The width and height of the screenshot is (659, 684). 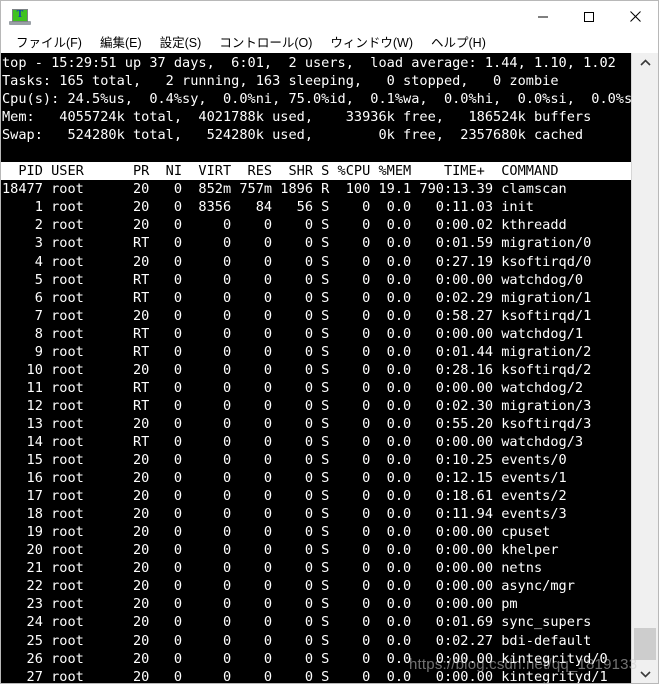 I want to click on close-button, so click(x=635, y=16).